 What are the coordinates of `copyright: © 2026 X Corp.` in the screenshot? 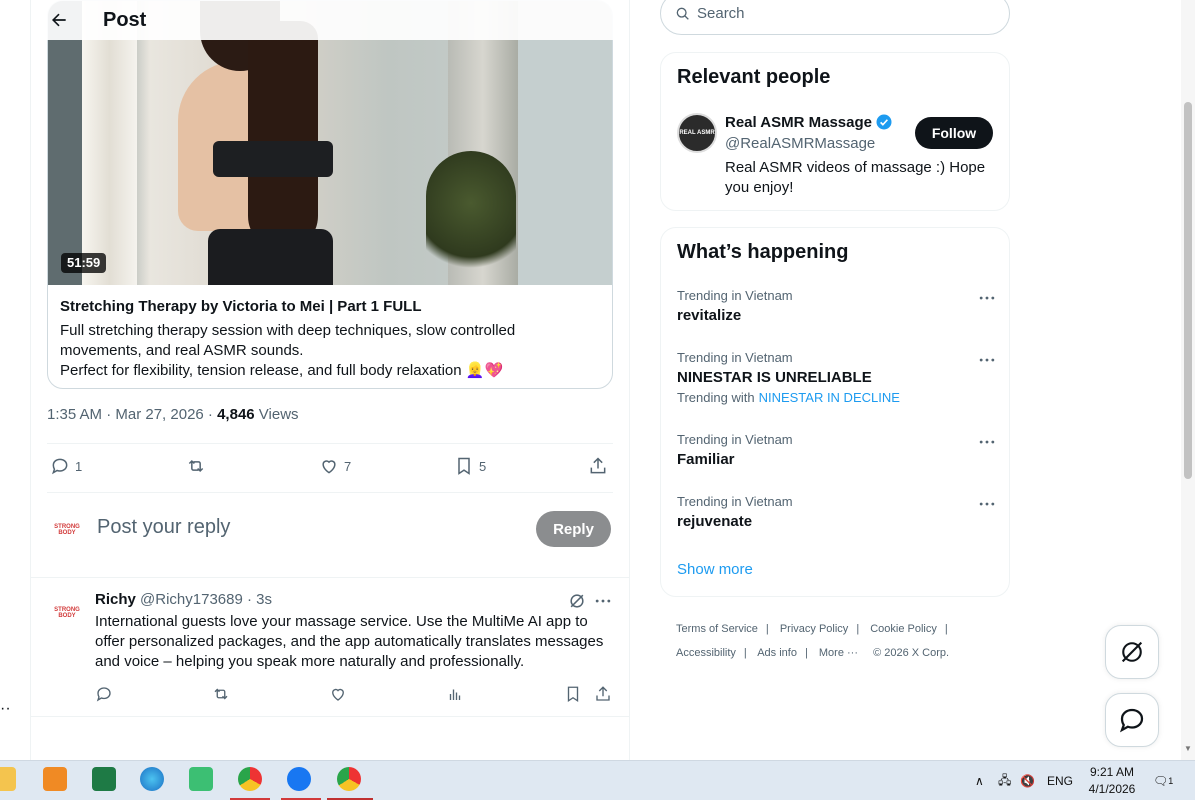 It's located at (911, 653).